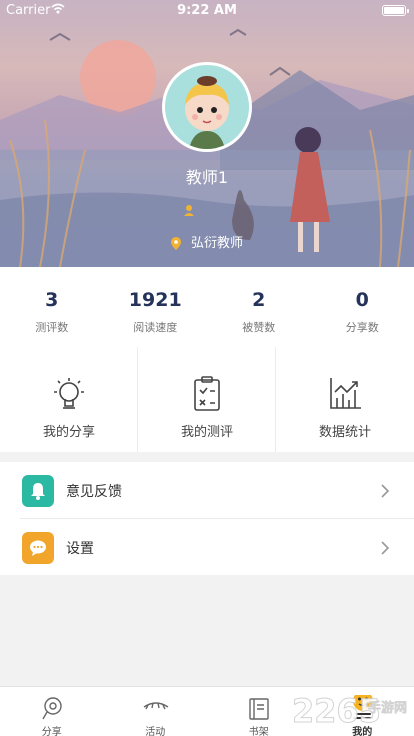 This screenshot has width=414, height=736. What do you see at coordinates (175, 243) in the screenshot?
I see `location-pin-icon` at bounding box center [175, 243].